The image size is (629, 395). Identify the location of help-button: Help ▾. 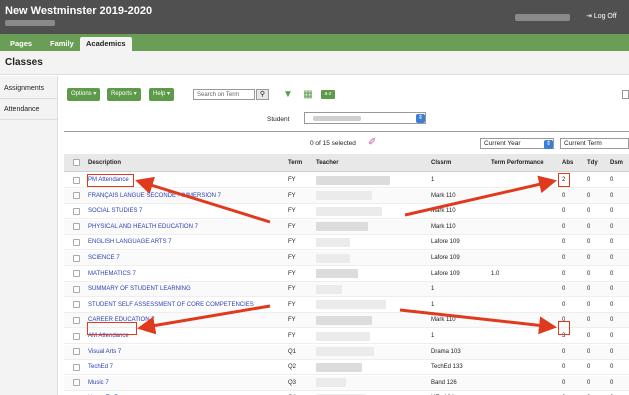
(162, 94).